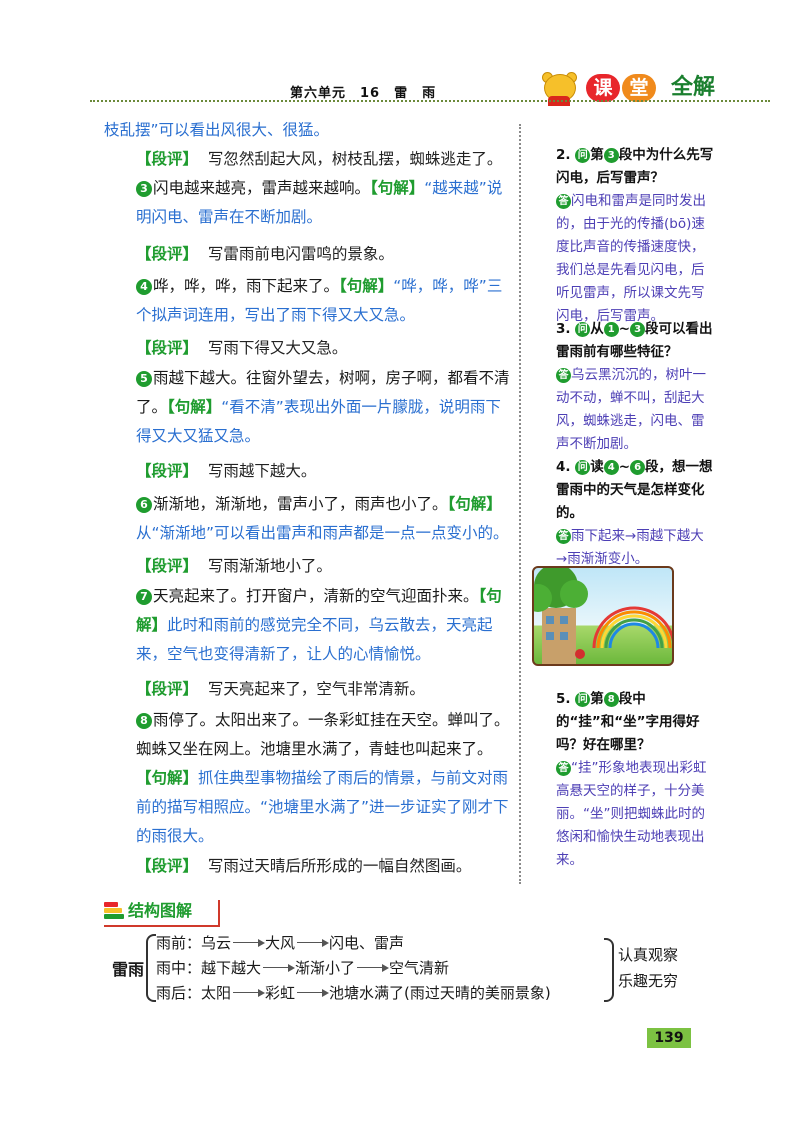 The height and width of the screenshot is (1144, 800). What do you see at coordinates (128, 969) in the screenshot?
I see `diagram-root: 雷雨` at bounding box center [128, 969].